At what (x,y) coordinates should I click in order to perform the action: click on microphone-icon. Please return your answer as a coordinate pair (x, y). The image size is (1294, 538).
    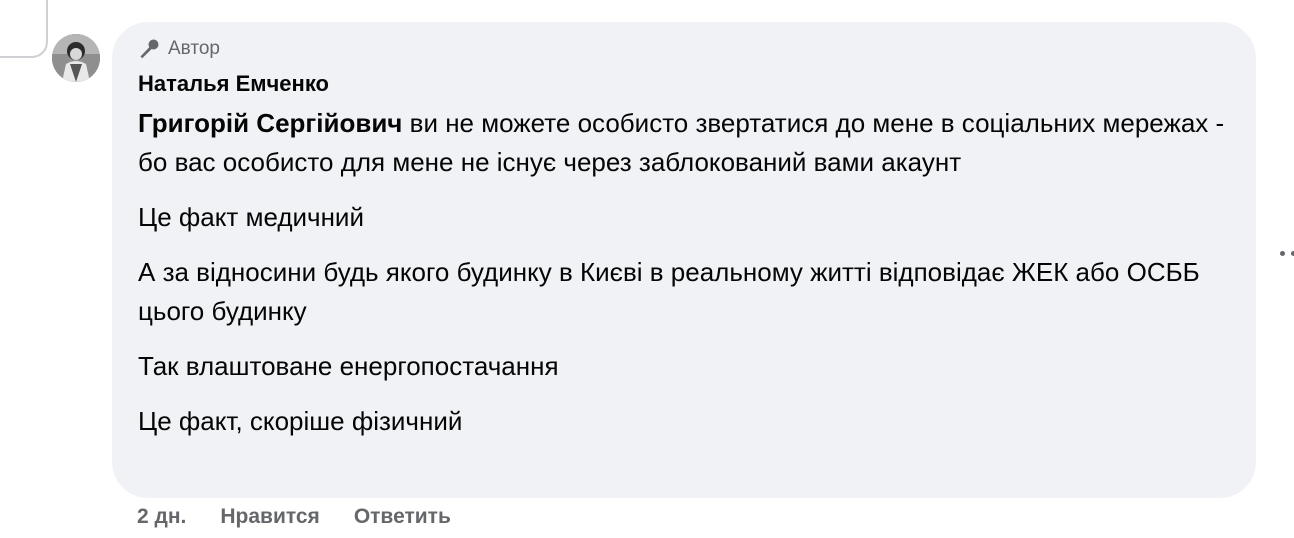
    Looking at the image, I should click on (149, 49).